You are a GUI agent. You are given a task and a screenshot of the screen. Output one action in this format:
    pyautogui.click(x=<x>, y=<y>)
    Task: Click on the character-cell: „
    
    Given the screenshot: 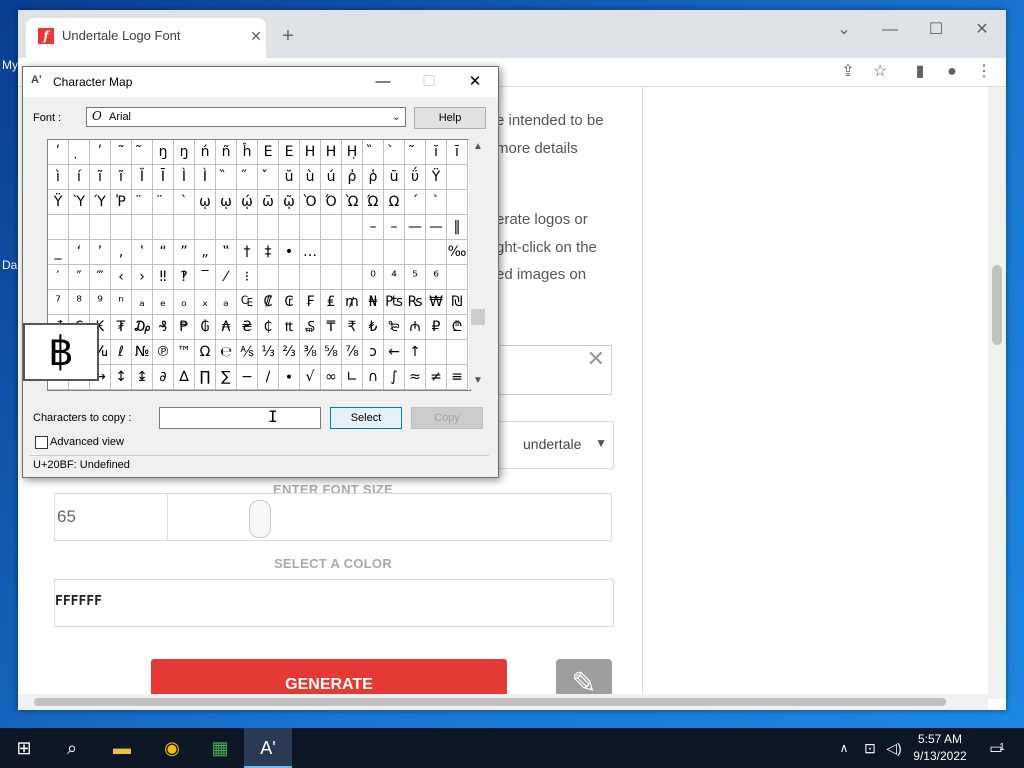 What is the action you would take?
    pyautogui.click(x=205, y=252)
    